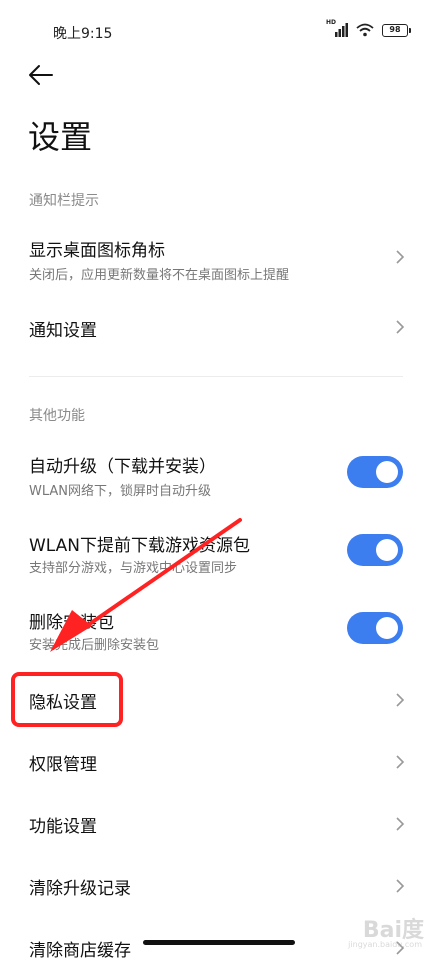 Image resolution: width=436 pixels, height=961 pixels. I want to click on battery-icon: 98, so click(396, 30).